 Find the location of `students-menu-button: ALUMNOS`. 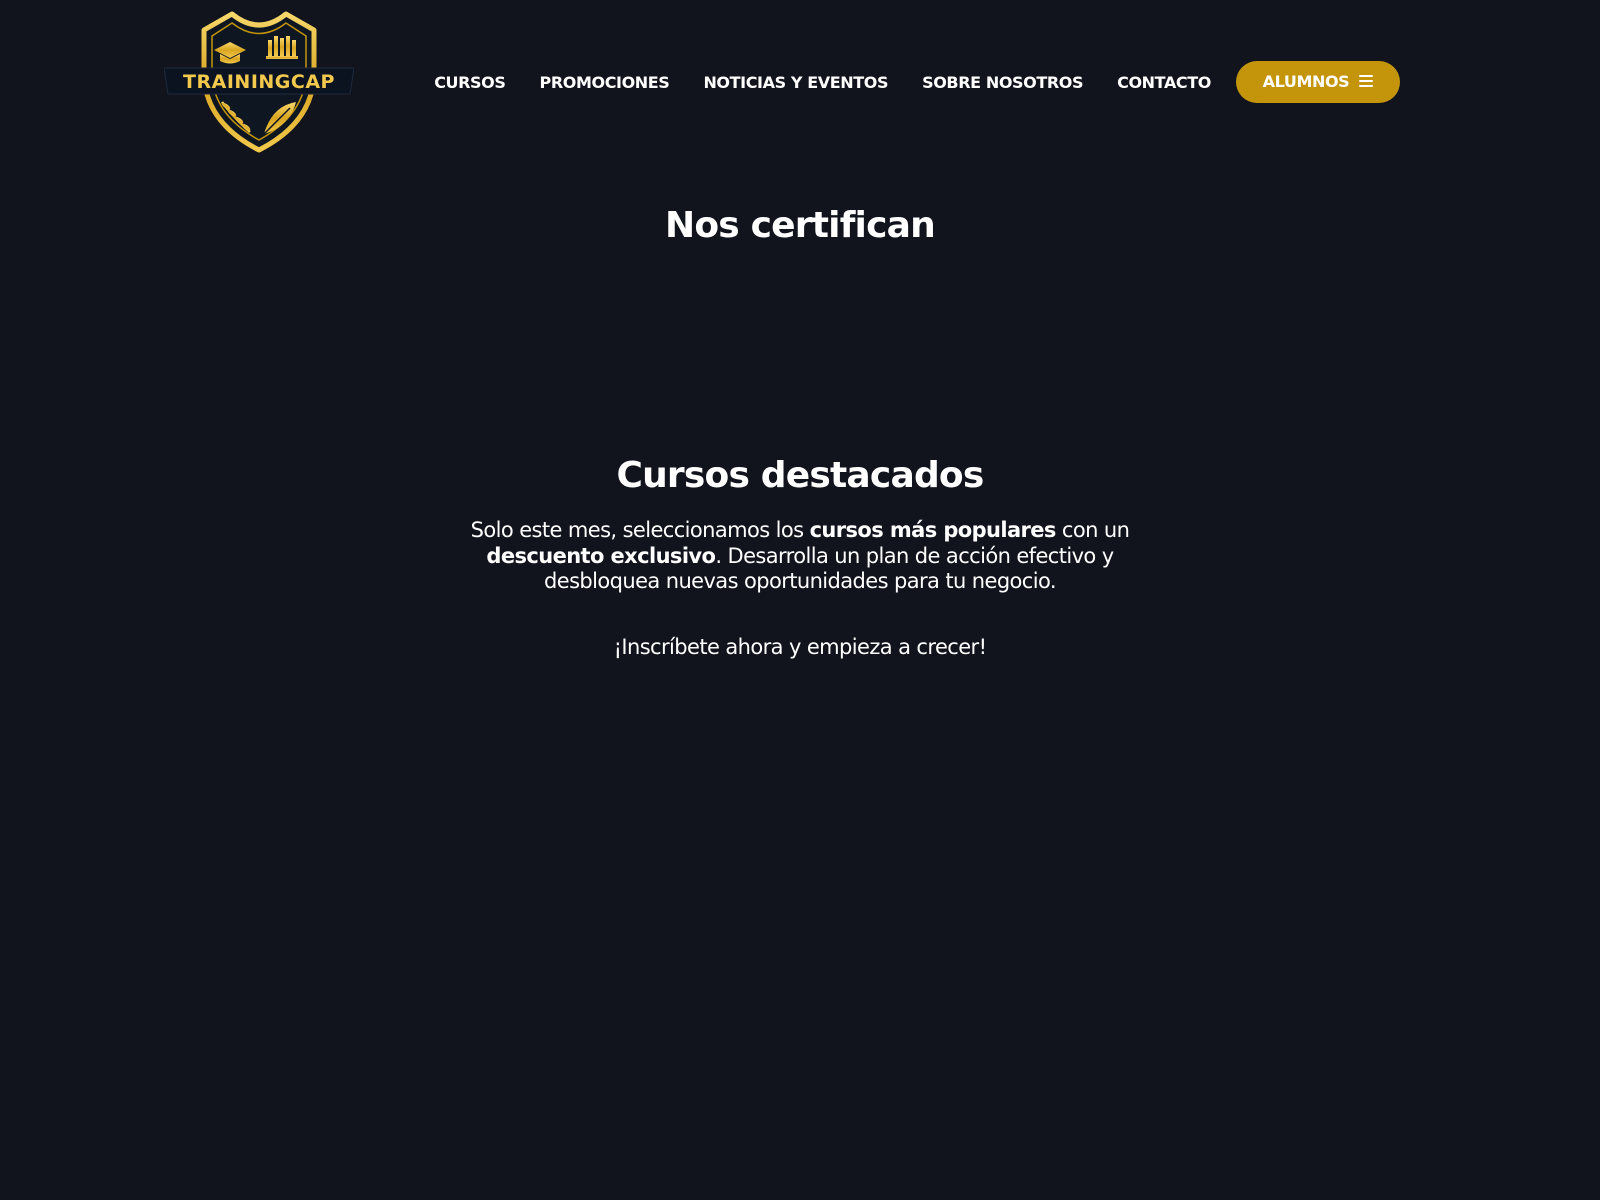

students-menu-button: ALUMNOS is located at coordinates (1318, 82).